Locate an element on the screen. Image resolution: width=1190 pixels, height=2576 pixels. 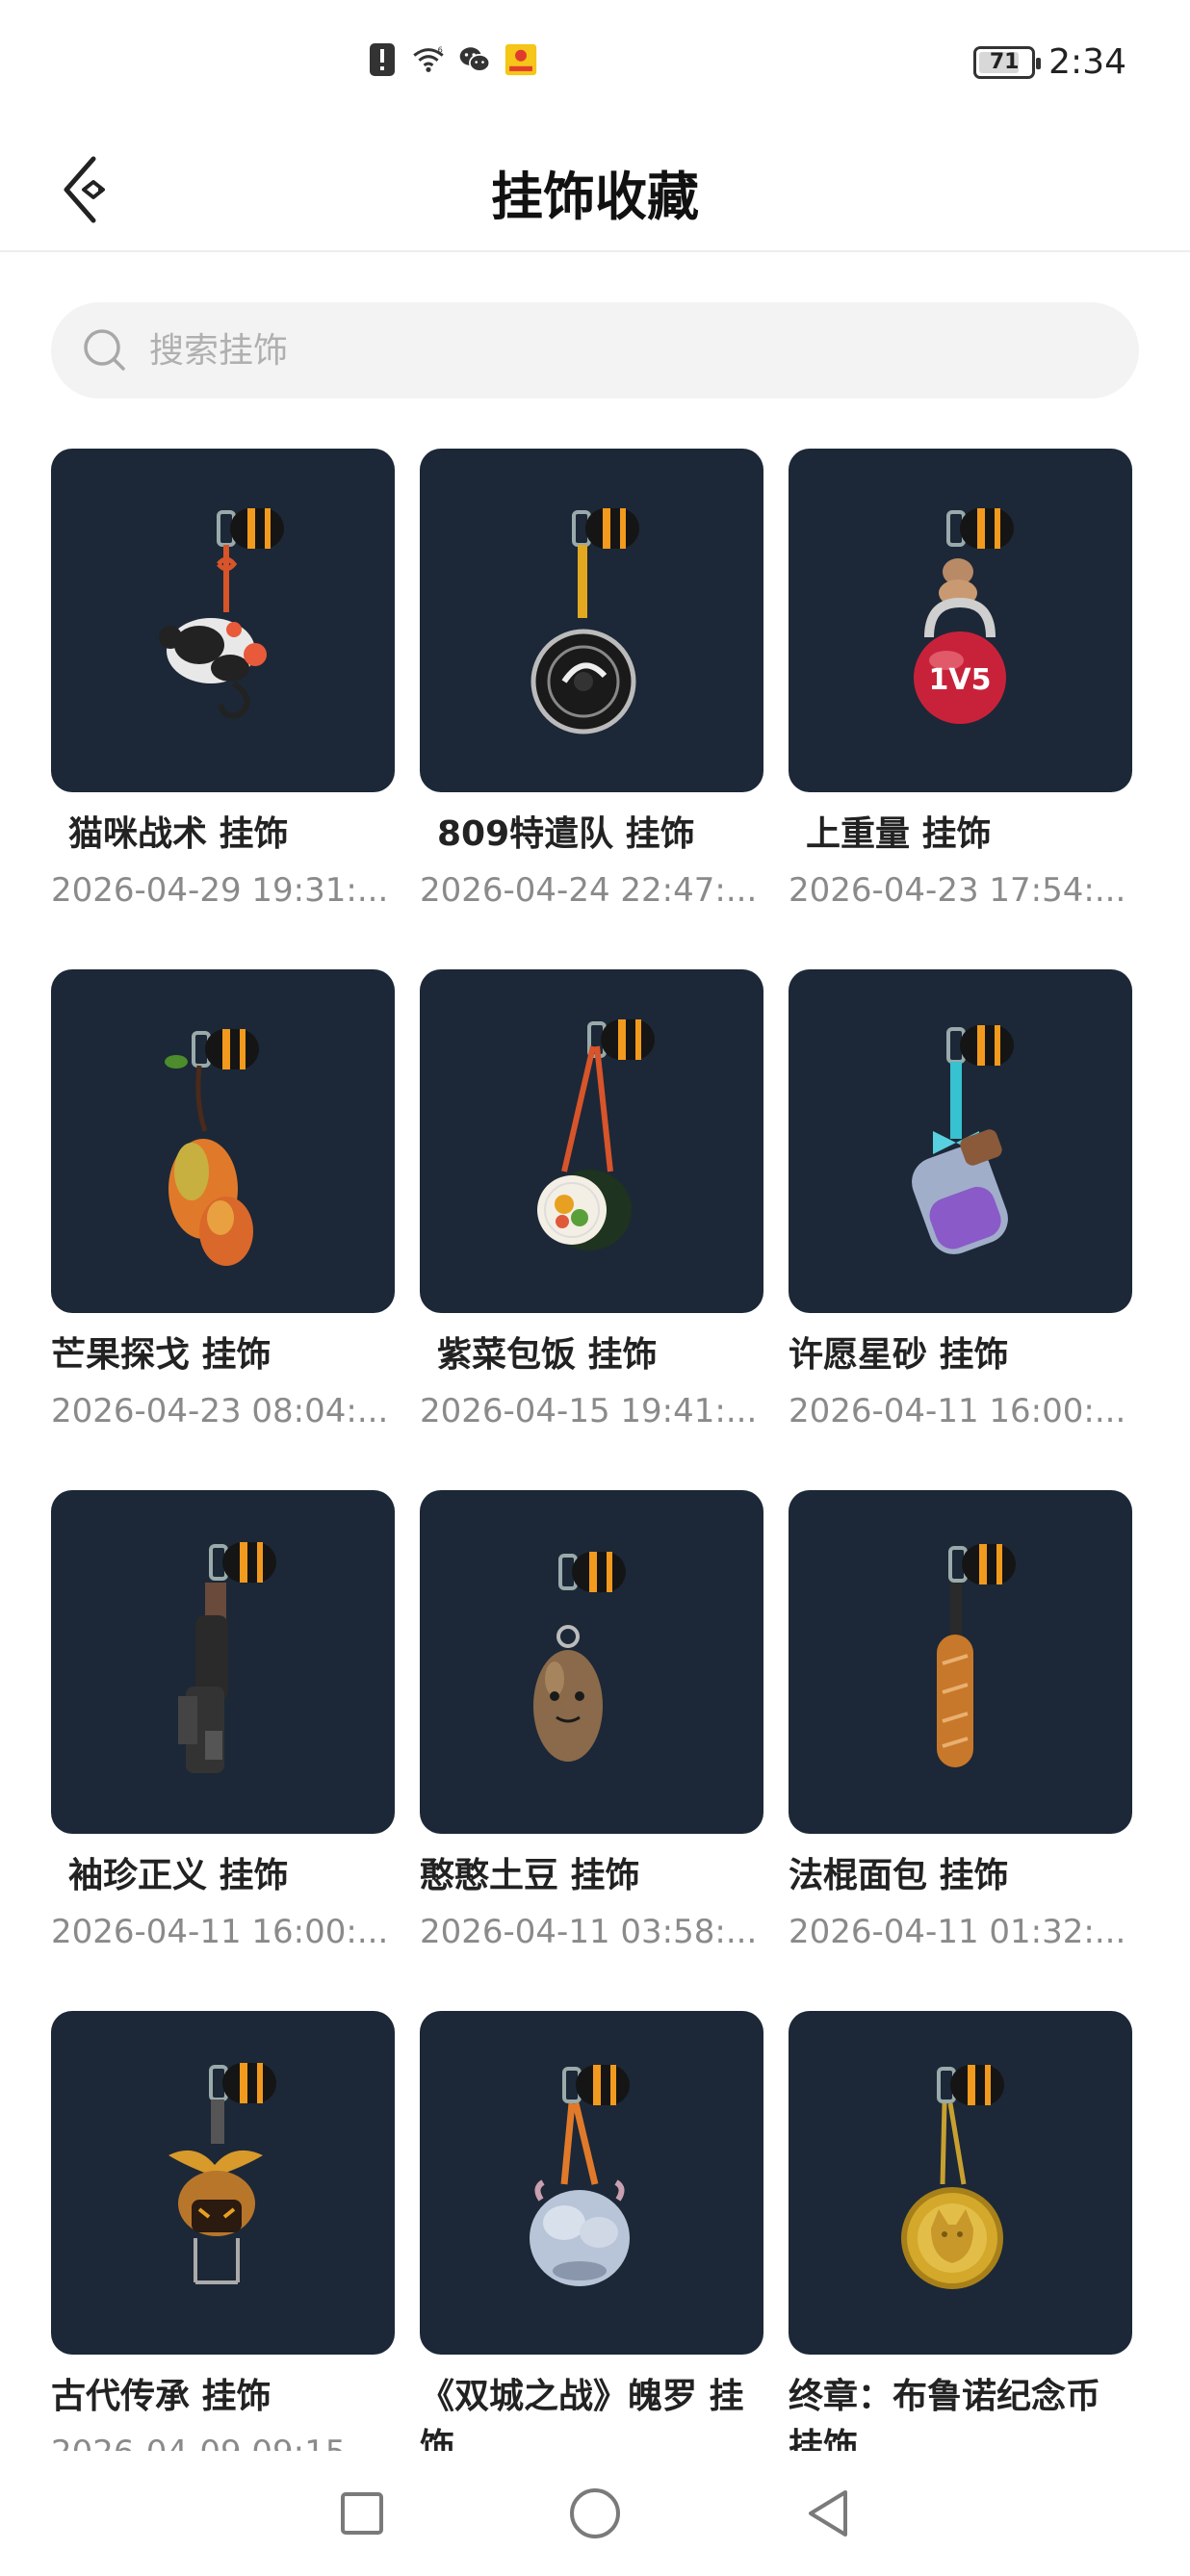
item-name: 憨憨土豆 挂饰 is located at coordinates (530, 1875).